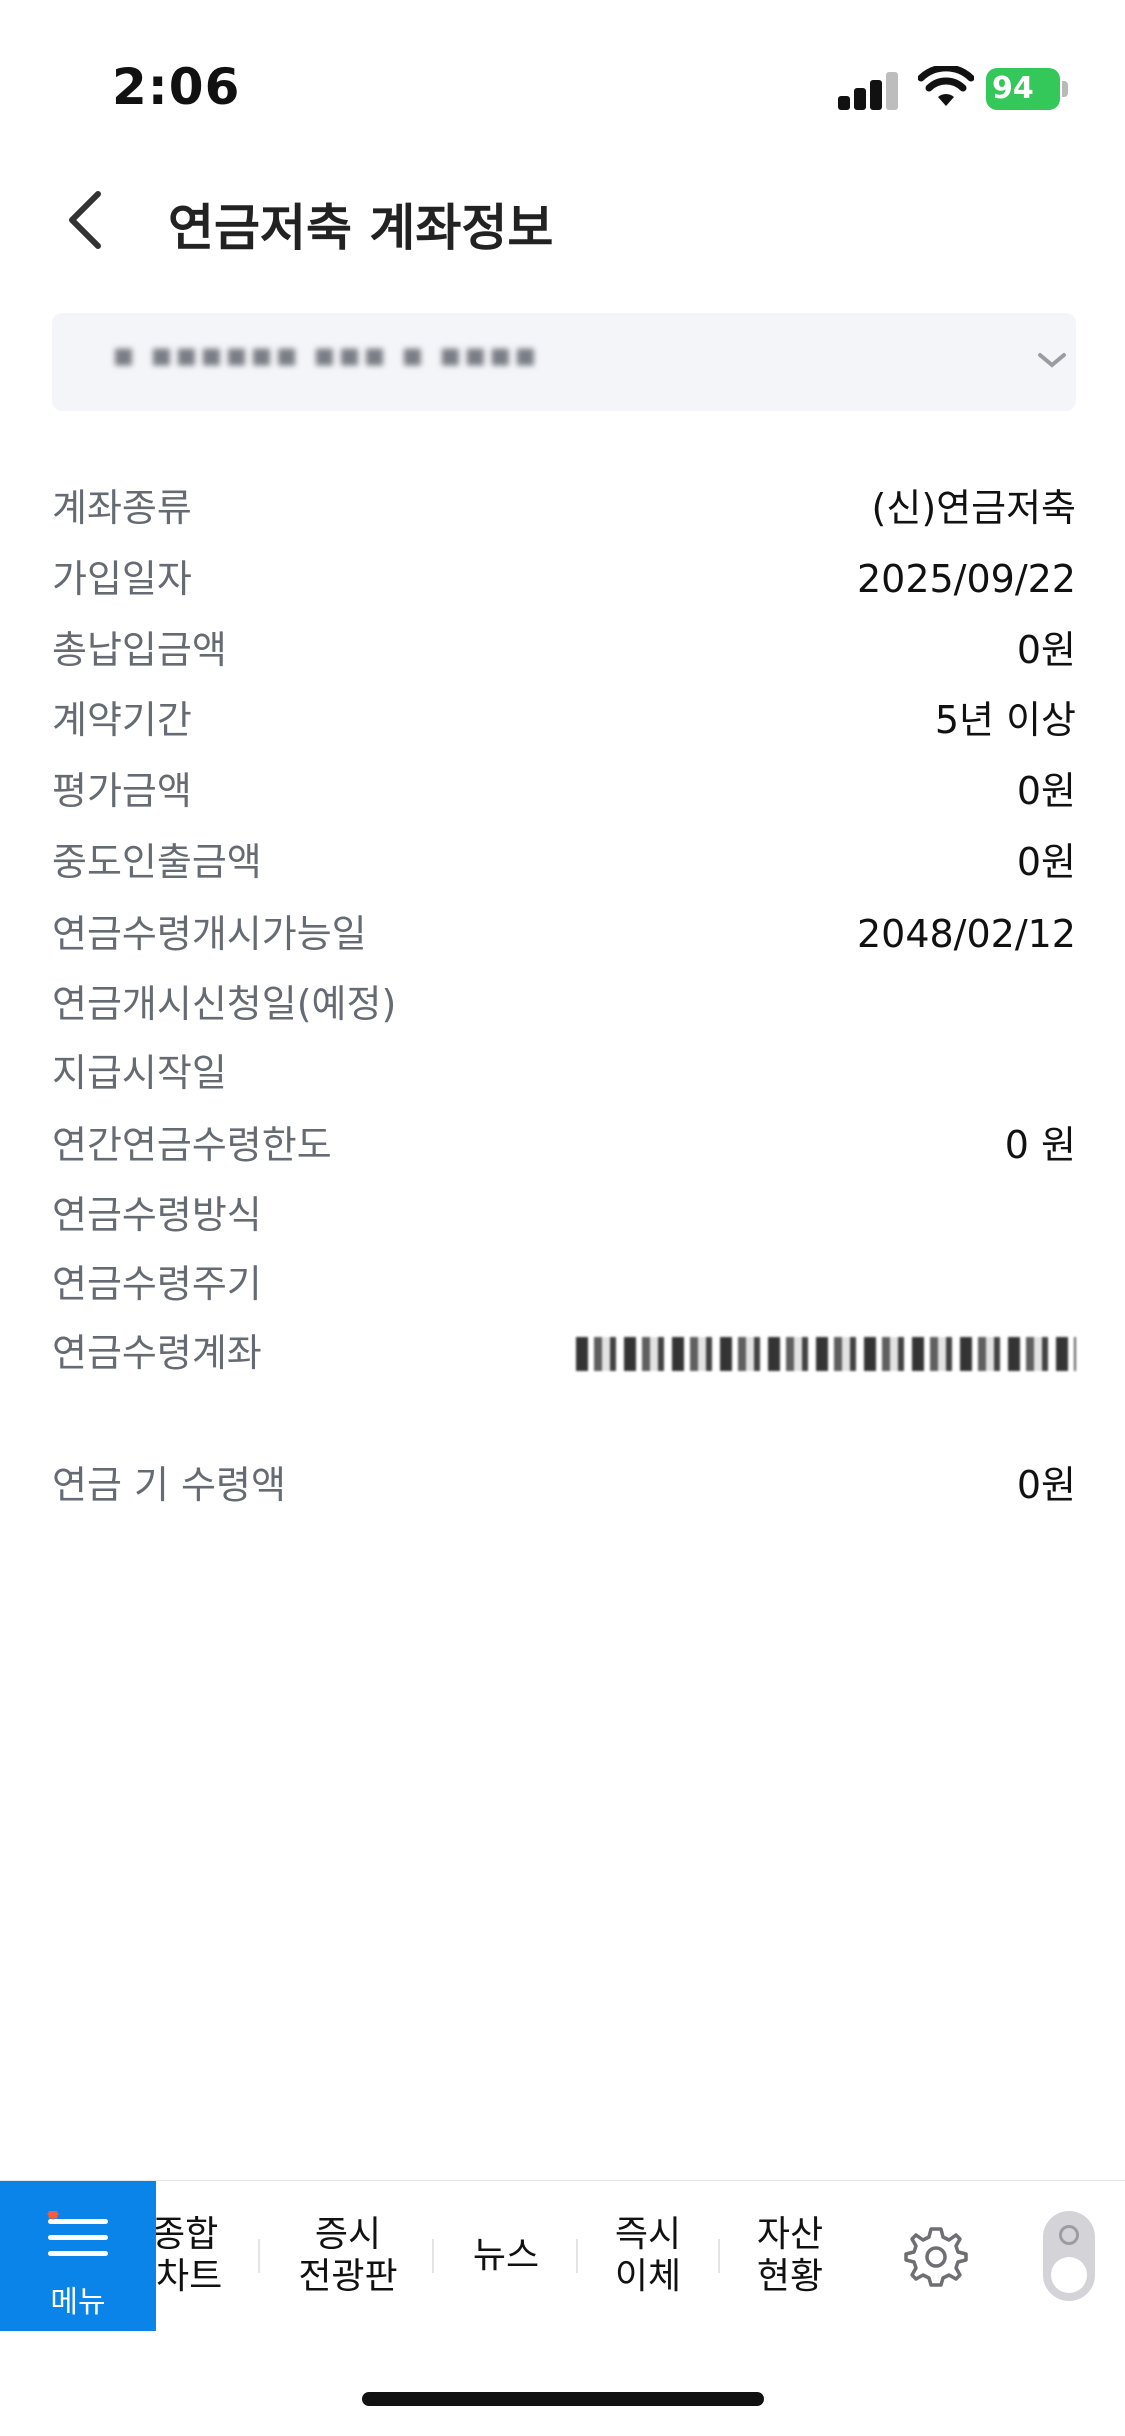  What do you see at coordinates (224, 1004) in the screenshot?
I see `info-row-pension-request-date: 연금개시신청일(예정)` at bounding box center [224, 1004].